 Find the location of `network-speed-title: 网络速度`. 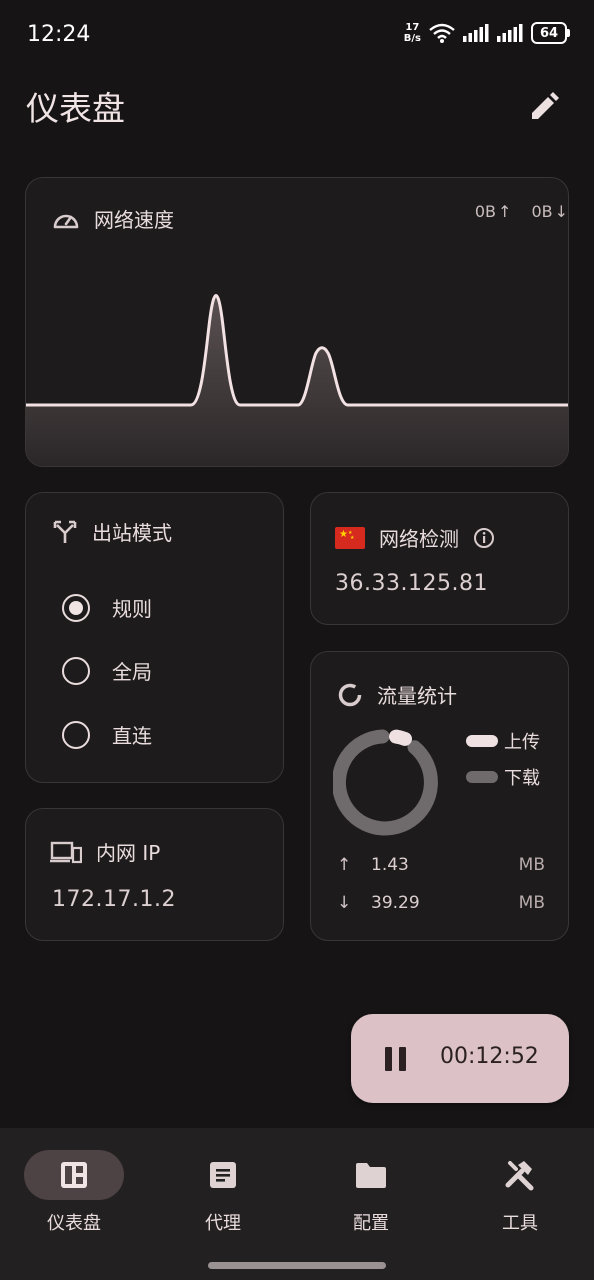

network-speed-title: 网络速度 is located at coordinates (134, 220).